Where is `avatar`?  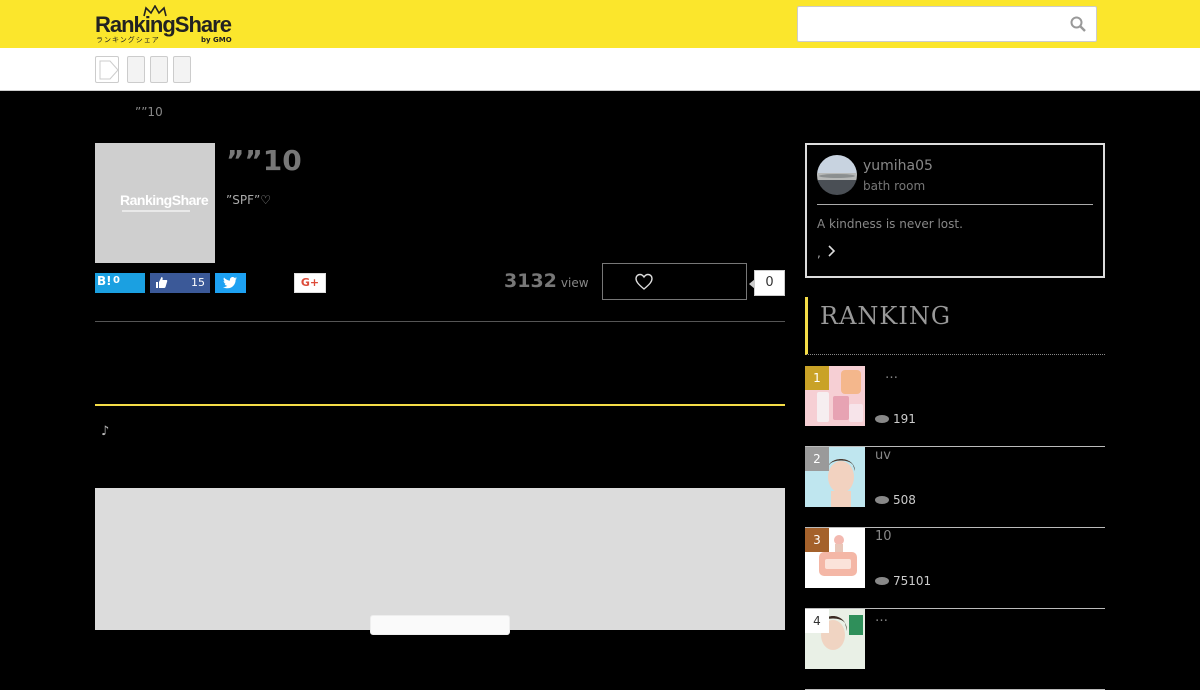
avatar is located at coordinates (837, 175).